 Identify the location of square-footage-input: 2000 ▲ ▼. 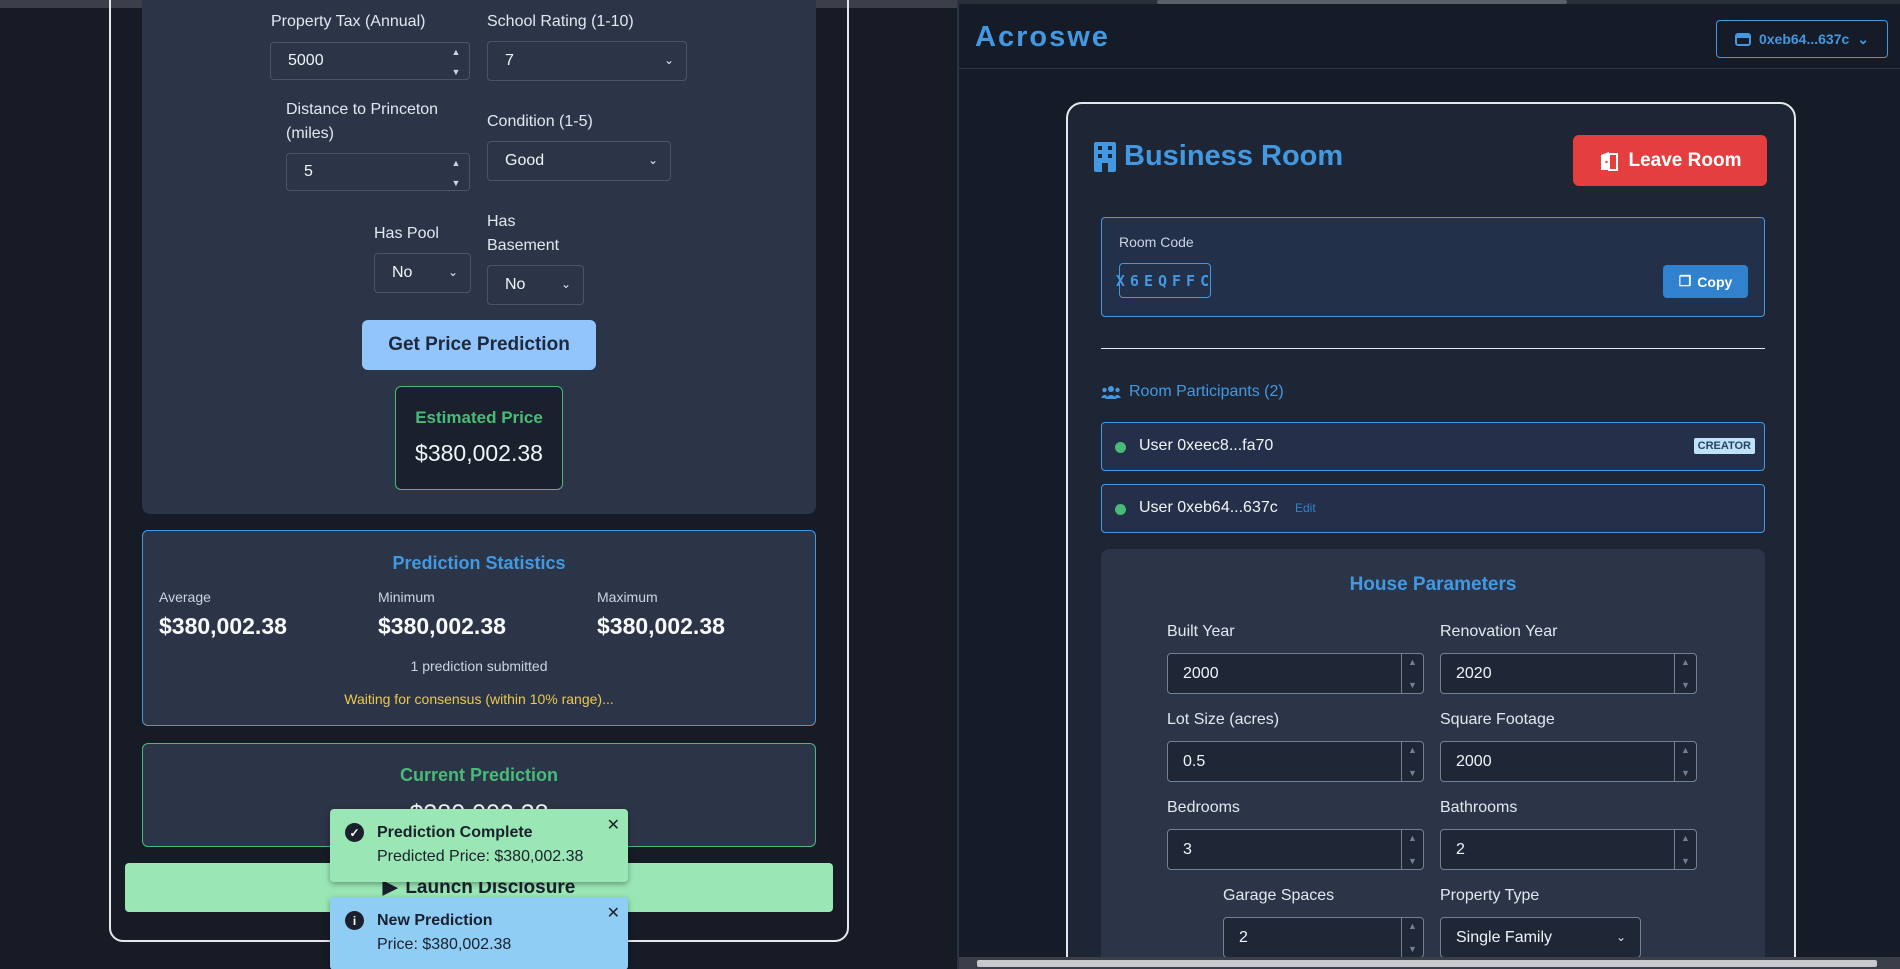
(1568, 761).